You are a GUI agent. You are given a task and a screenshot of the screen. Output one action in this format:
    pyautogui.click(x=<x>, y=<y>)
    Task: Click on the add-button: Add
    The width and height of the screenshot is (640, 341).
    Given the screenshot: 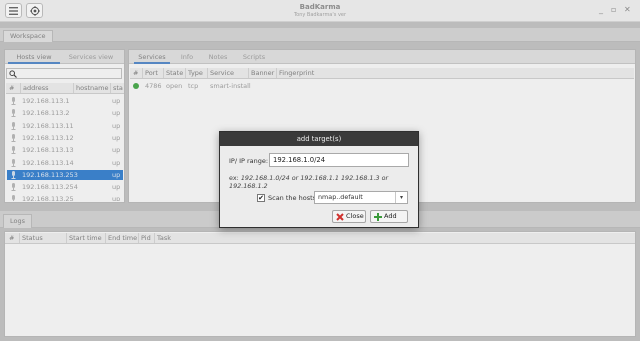 What is the action you would take?
    pyautogui.click(x=389, y=216)
    